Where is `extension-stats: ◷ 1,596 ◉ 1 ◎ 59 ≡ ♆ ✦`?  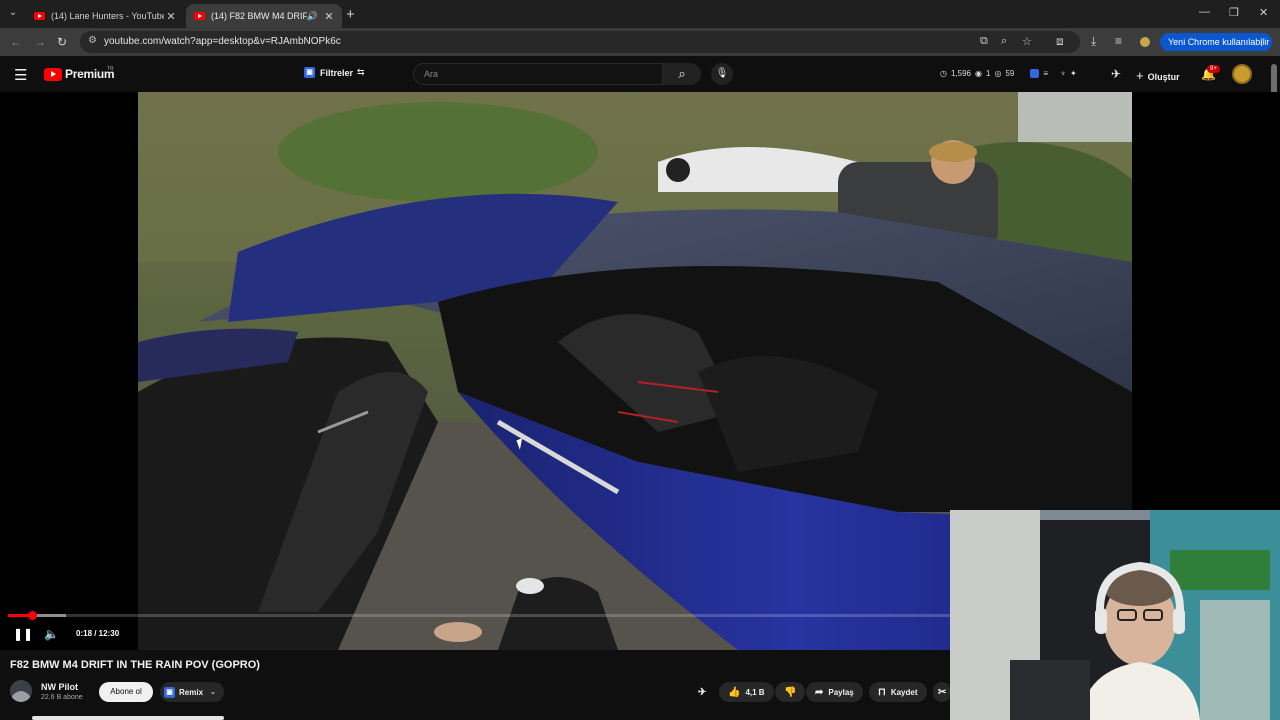 extension-stats: ◷ 1,596 ◉ 1 ◎ 59 ≡ ♆ ✦ is located at coordinates (1008, 73).